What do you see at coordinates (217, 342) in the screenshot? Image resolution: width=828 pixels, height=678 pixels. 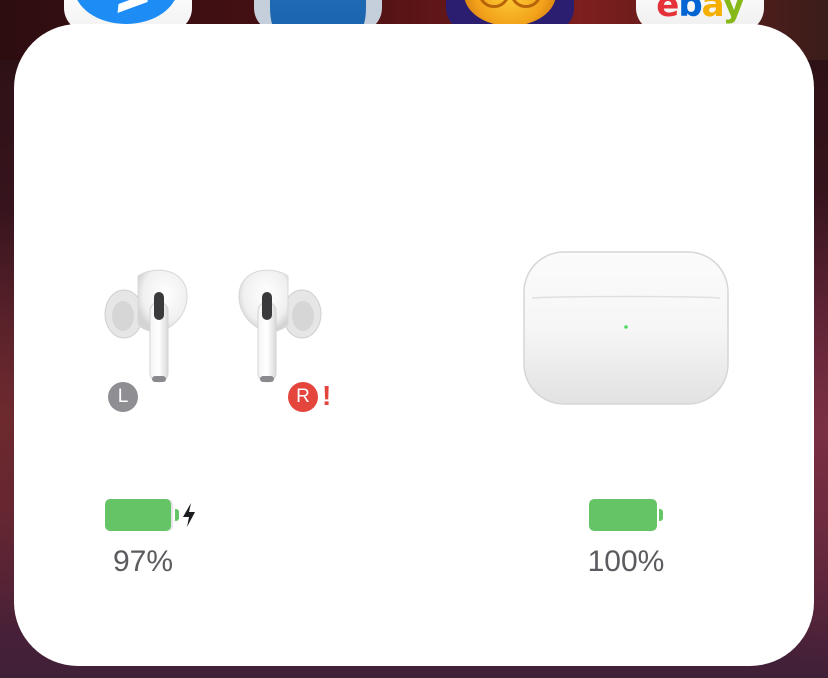 I see `airpods-earbuds: L R !` at bounding box center [217, 342].